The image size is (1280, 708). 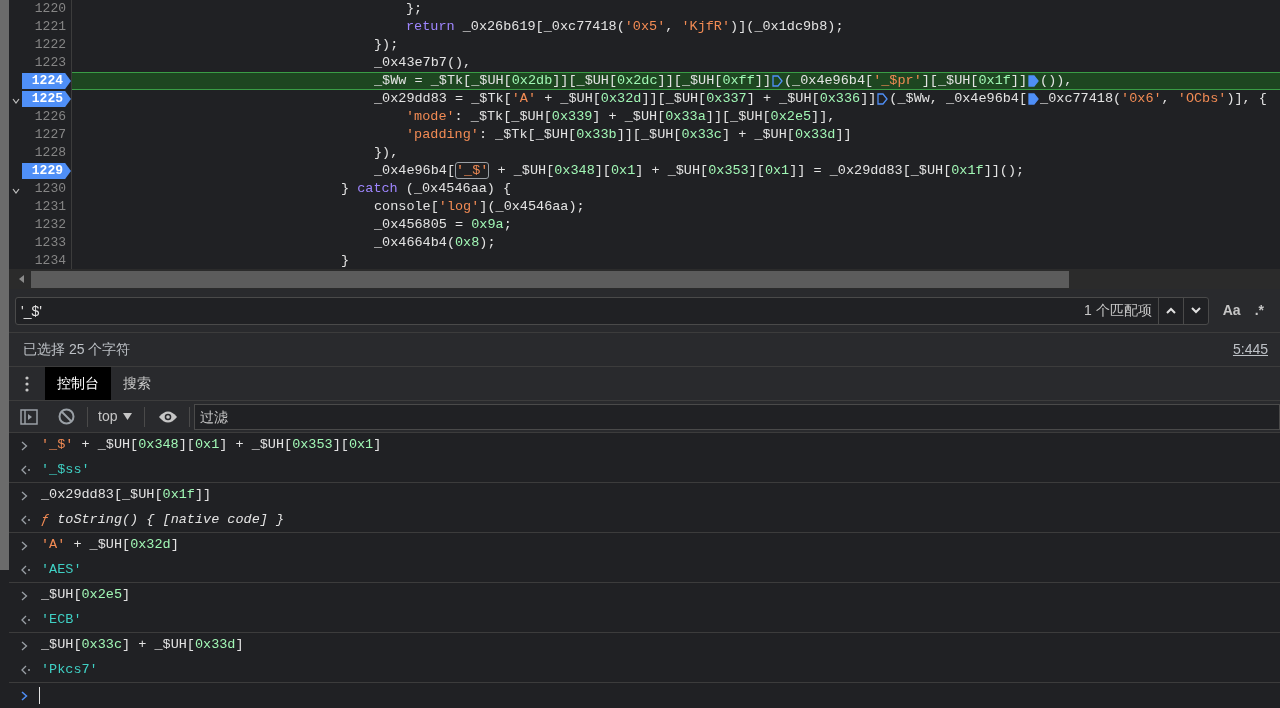 What do you see at coordinates (906, 81) in the screenshot?
I see `code-text: (_0x4e96b4['_$pr'][_$UH[0x1f]]` at bounding box center [906, 81].